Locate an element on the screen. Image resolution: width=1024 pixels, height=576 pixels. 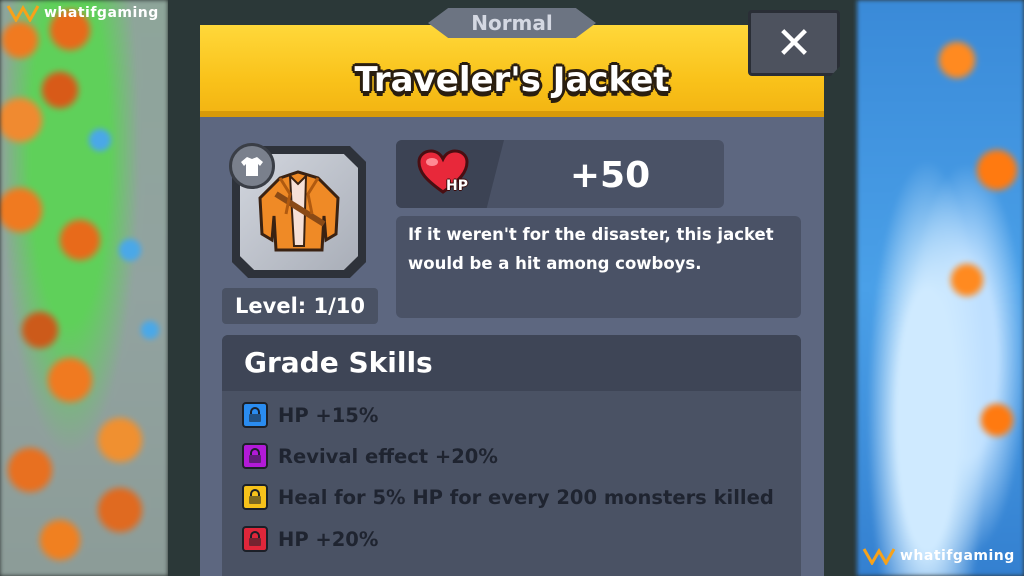
close-button: ✕ is located at coordinates (794, 43).